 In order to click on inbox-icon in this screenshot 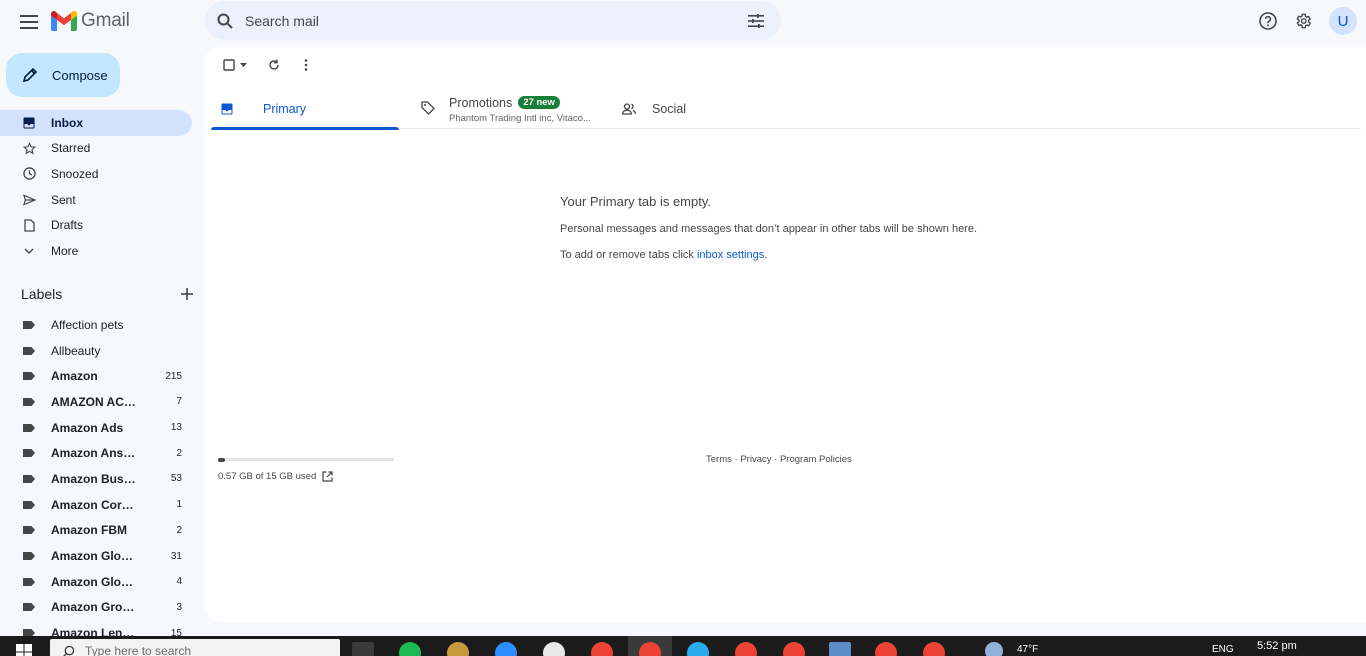, I will do `click(29, 123)`.